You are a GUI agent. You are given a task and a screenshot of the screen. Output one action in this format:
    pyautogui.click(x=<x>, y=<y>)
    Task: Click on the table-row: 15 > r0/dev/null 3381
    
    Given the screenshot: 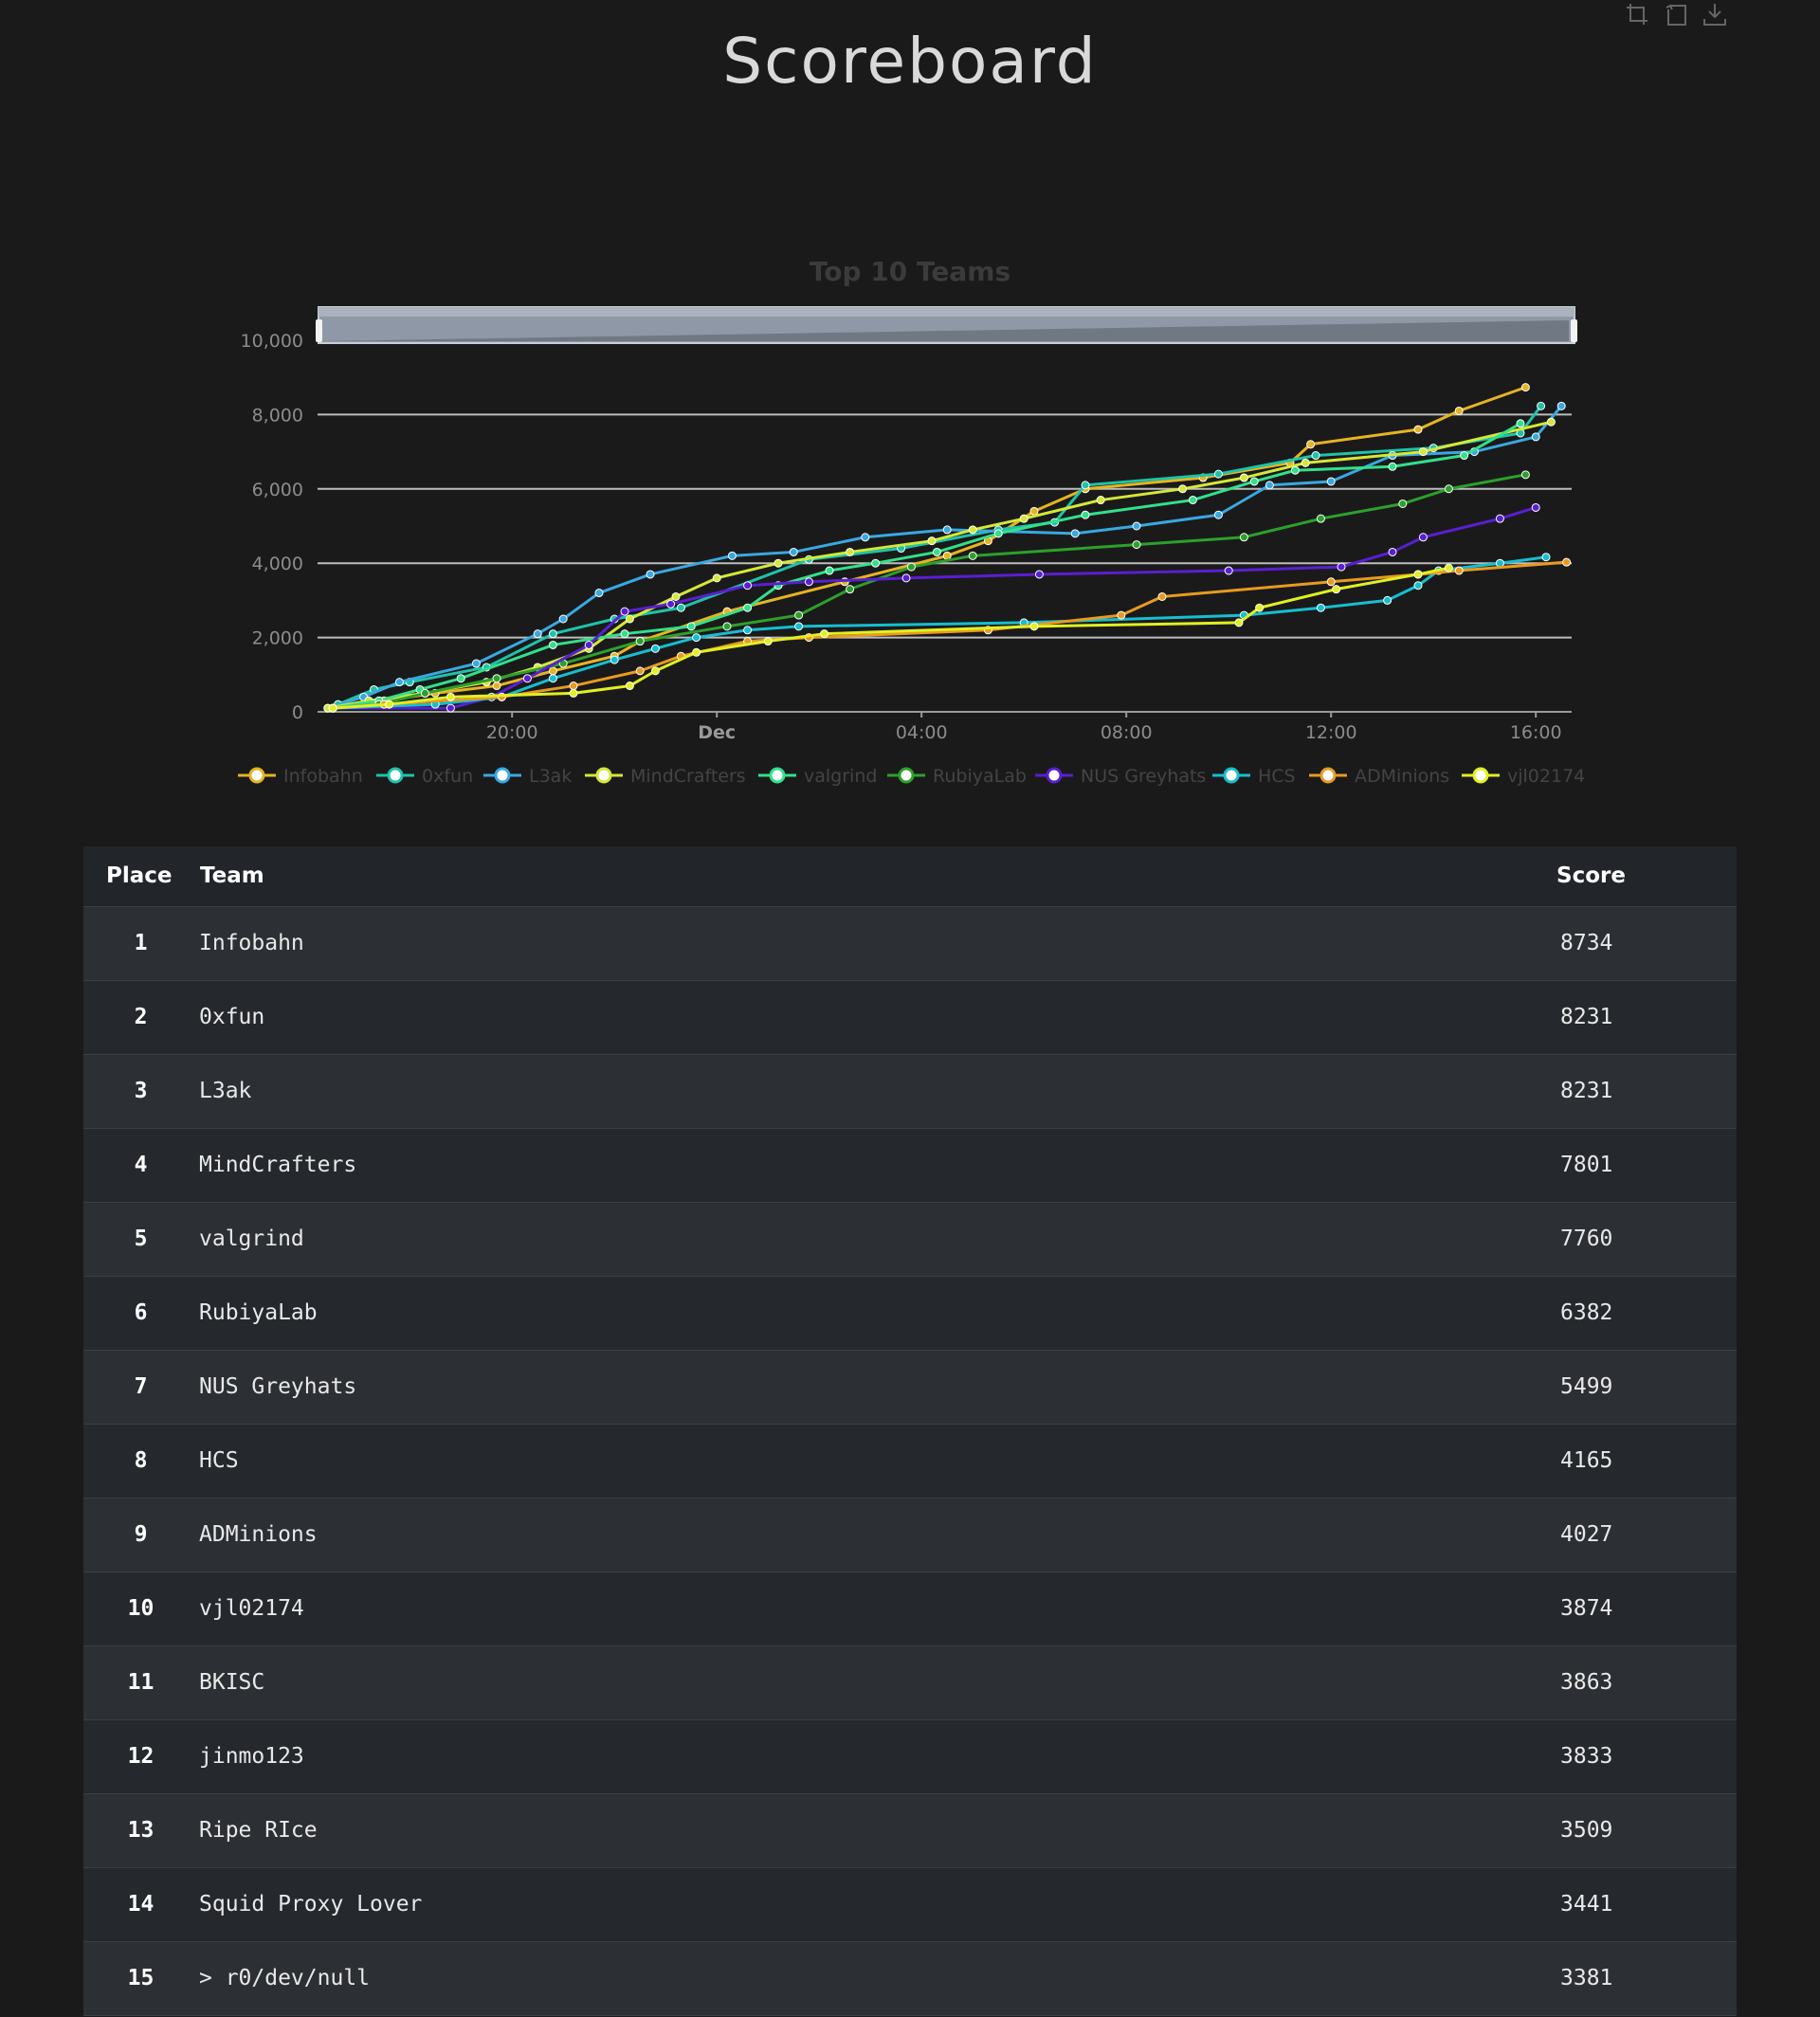 What is the action you would take?
    pyautogui.click(x=910, y=1978)
    